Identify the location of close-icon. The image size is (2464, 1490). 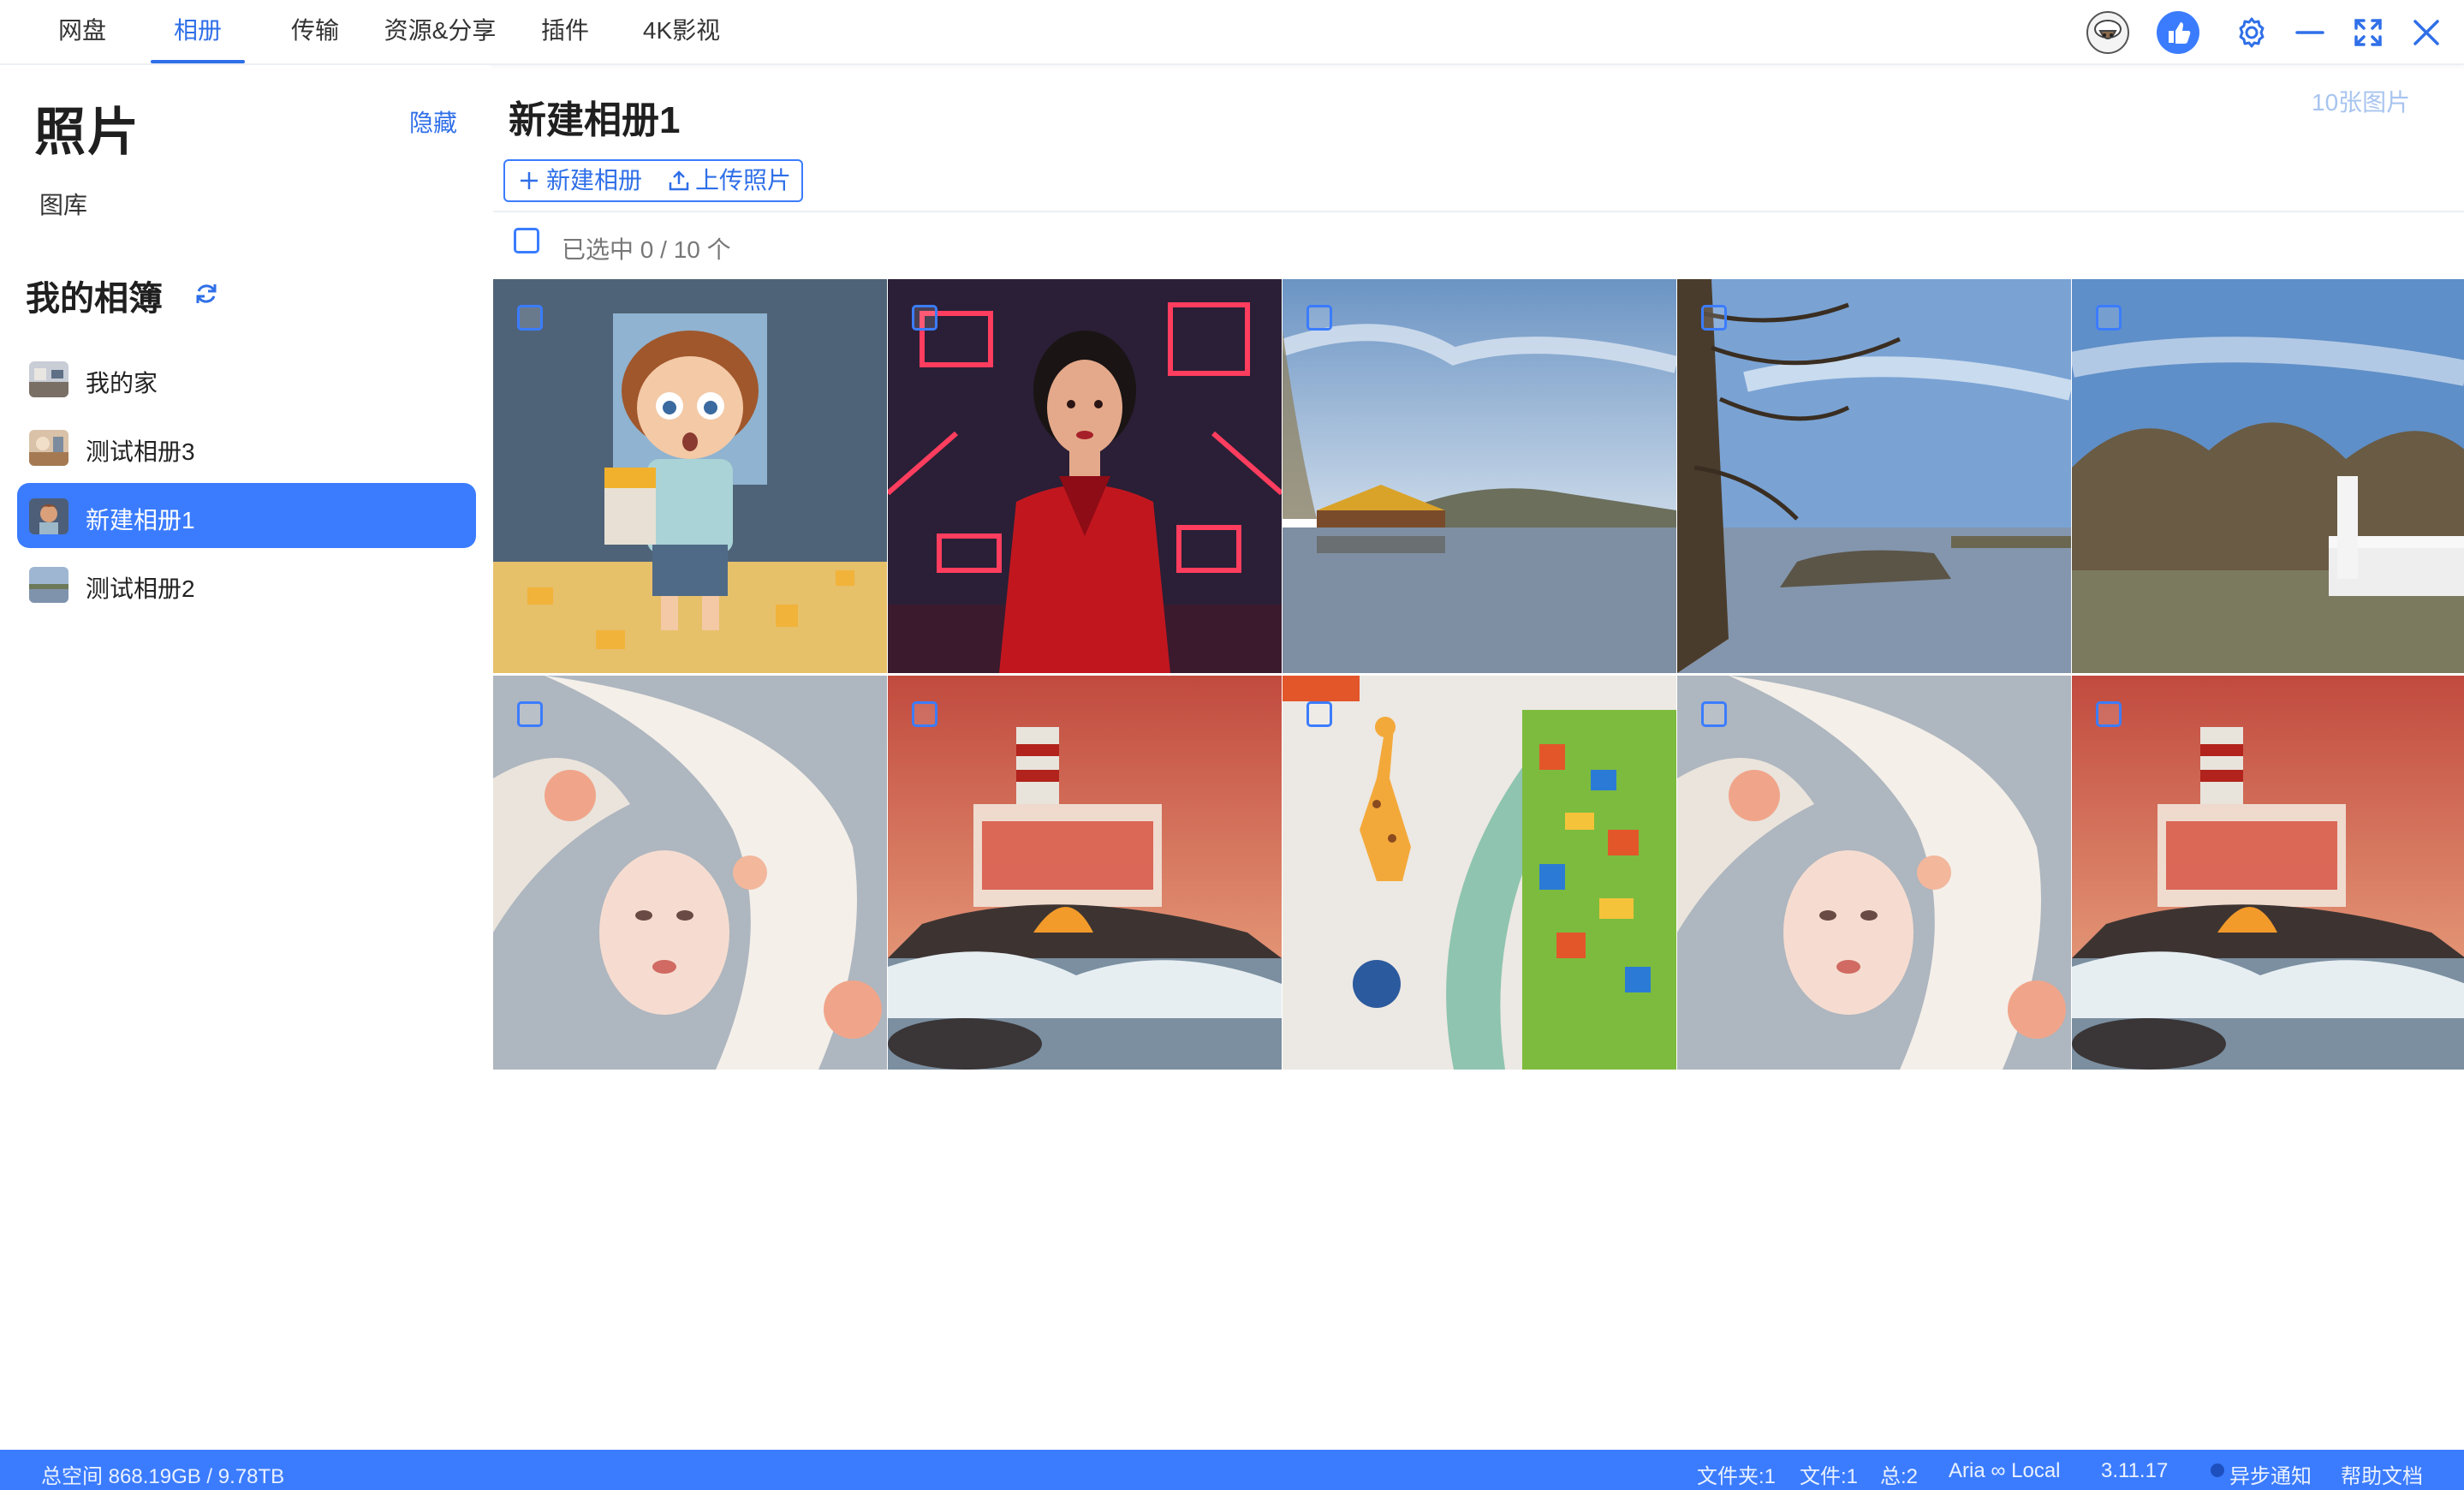
(2426, 32).